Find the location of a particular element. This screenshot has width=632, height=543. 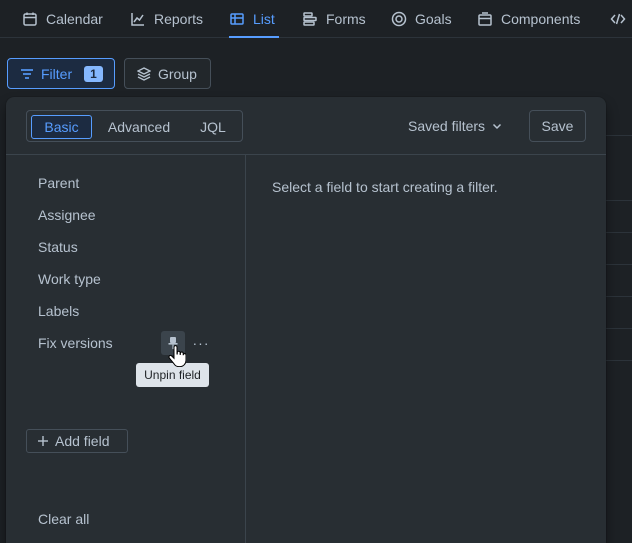

filter-button: Filter 1 is located at coordinates (61, 73).